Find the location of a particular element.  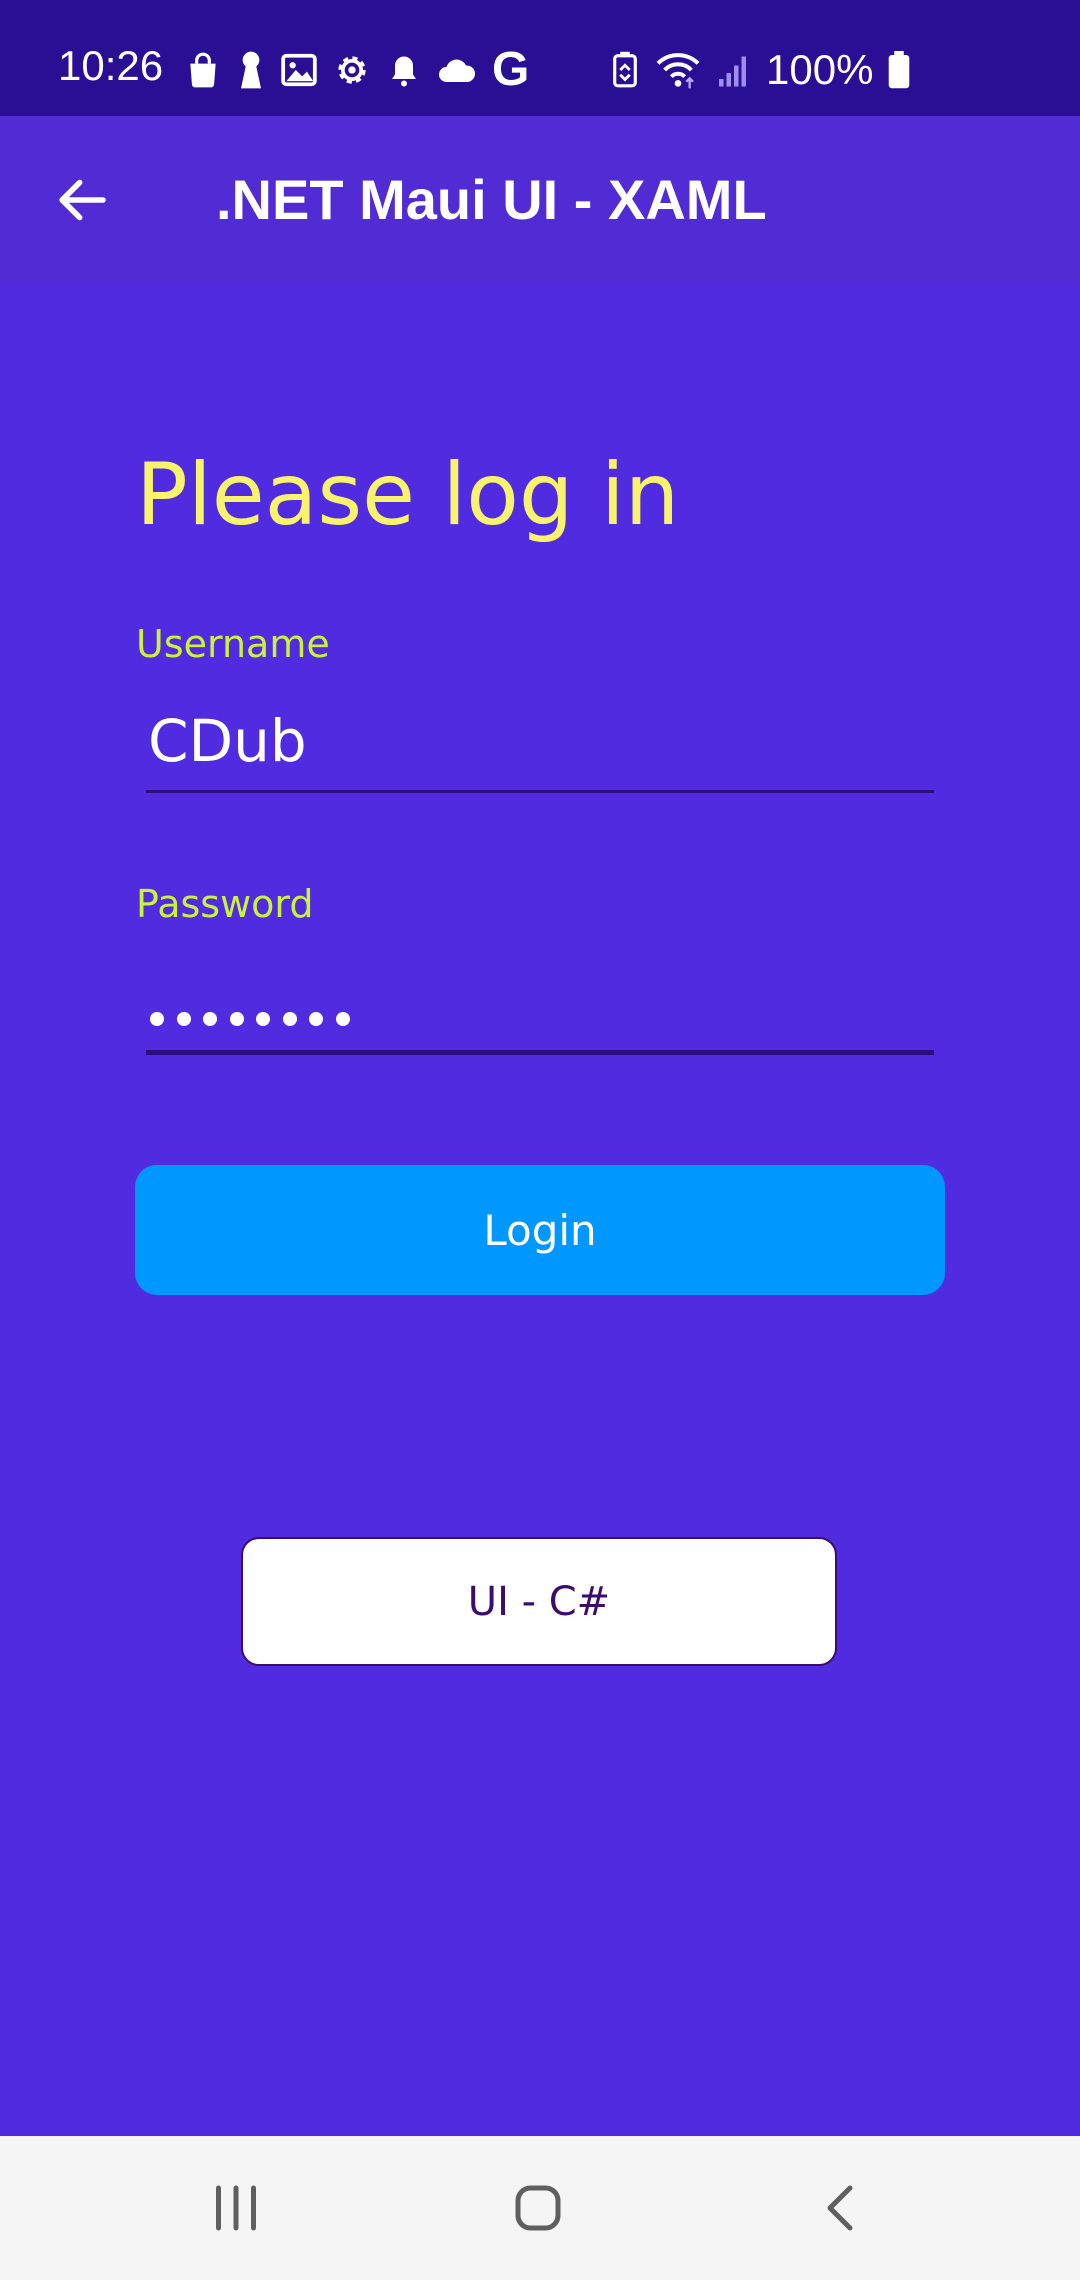

system-icons: 100% is located at coordinates (760, 70).